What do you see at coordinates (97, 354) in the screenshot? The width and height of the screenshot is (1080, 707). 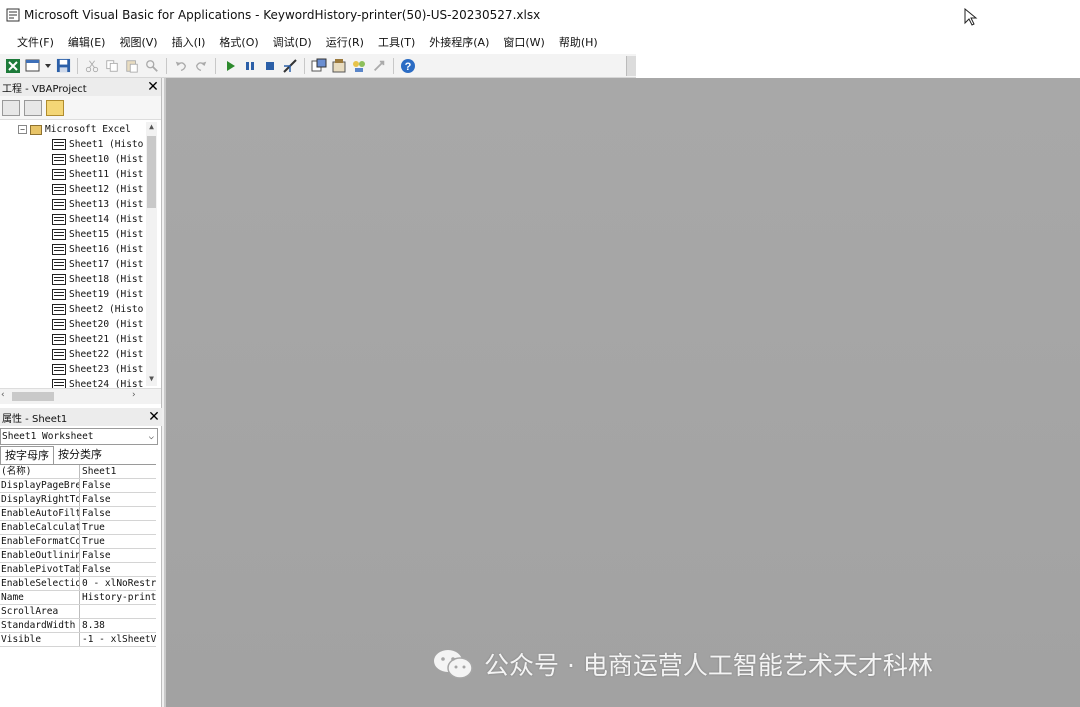 I see `tree-item: Sheet22 (Hist` at bounding box center [97, 354].